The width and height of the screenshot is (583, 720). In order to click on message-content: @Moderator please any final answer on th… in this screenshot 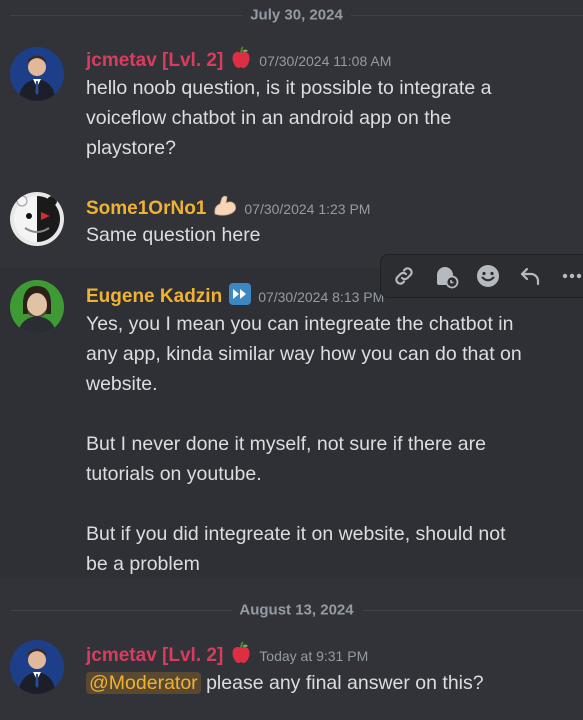, I will do `click(319, 683)`.